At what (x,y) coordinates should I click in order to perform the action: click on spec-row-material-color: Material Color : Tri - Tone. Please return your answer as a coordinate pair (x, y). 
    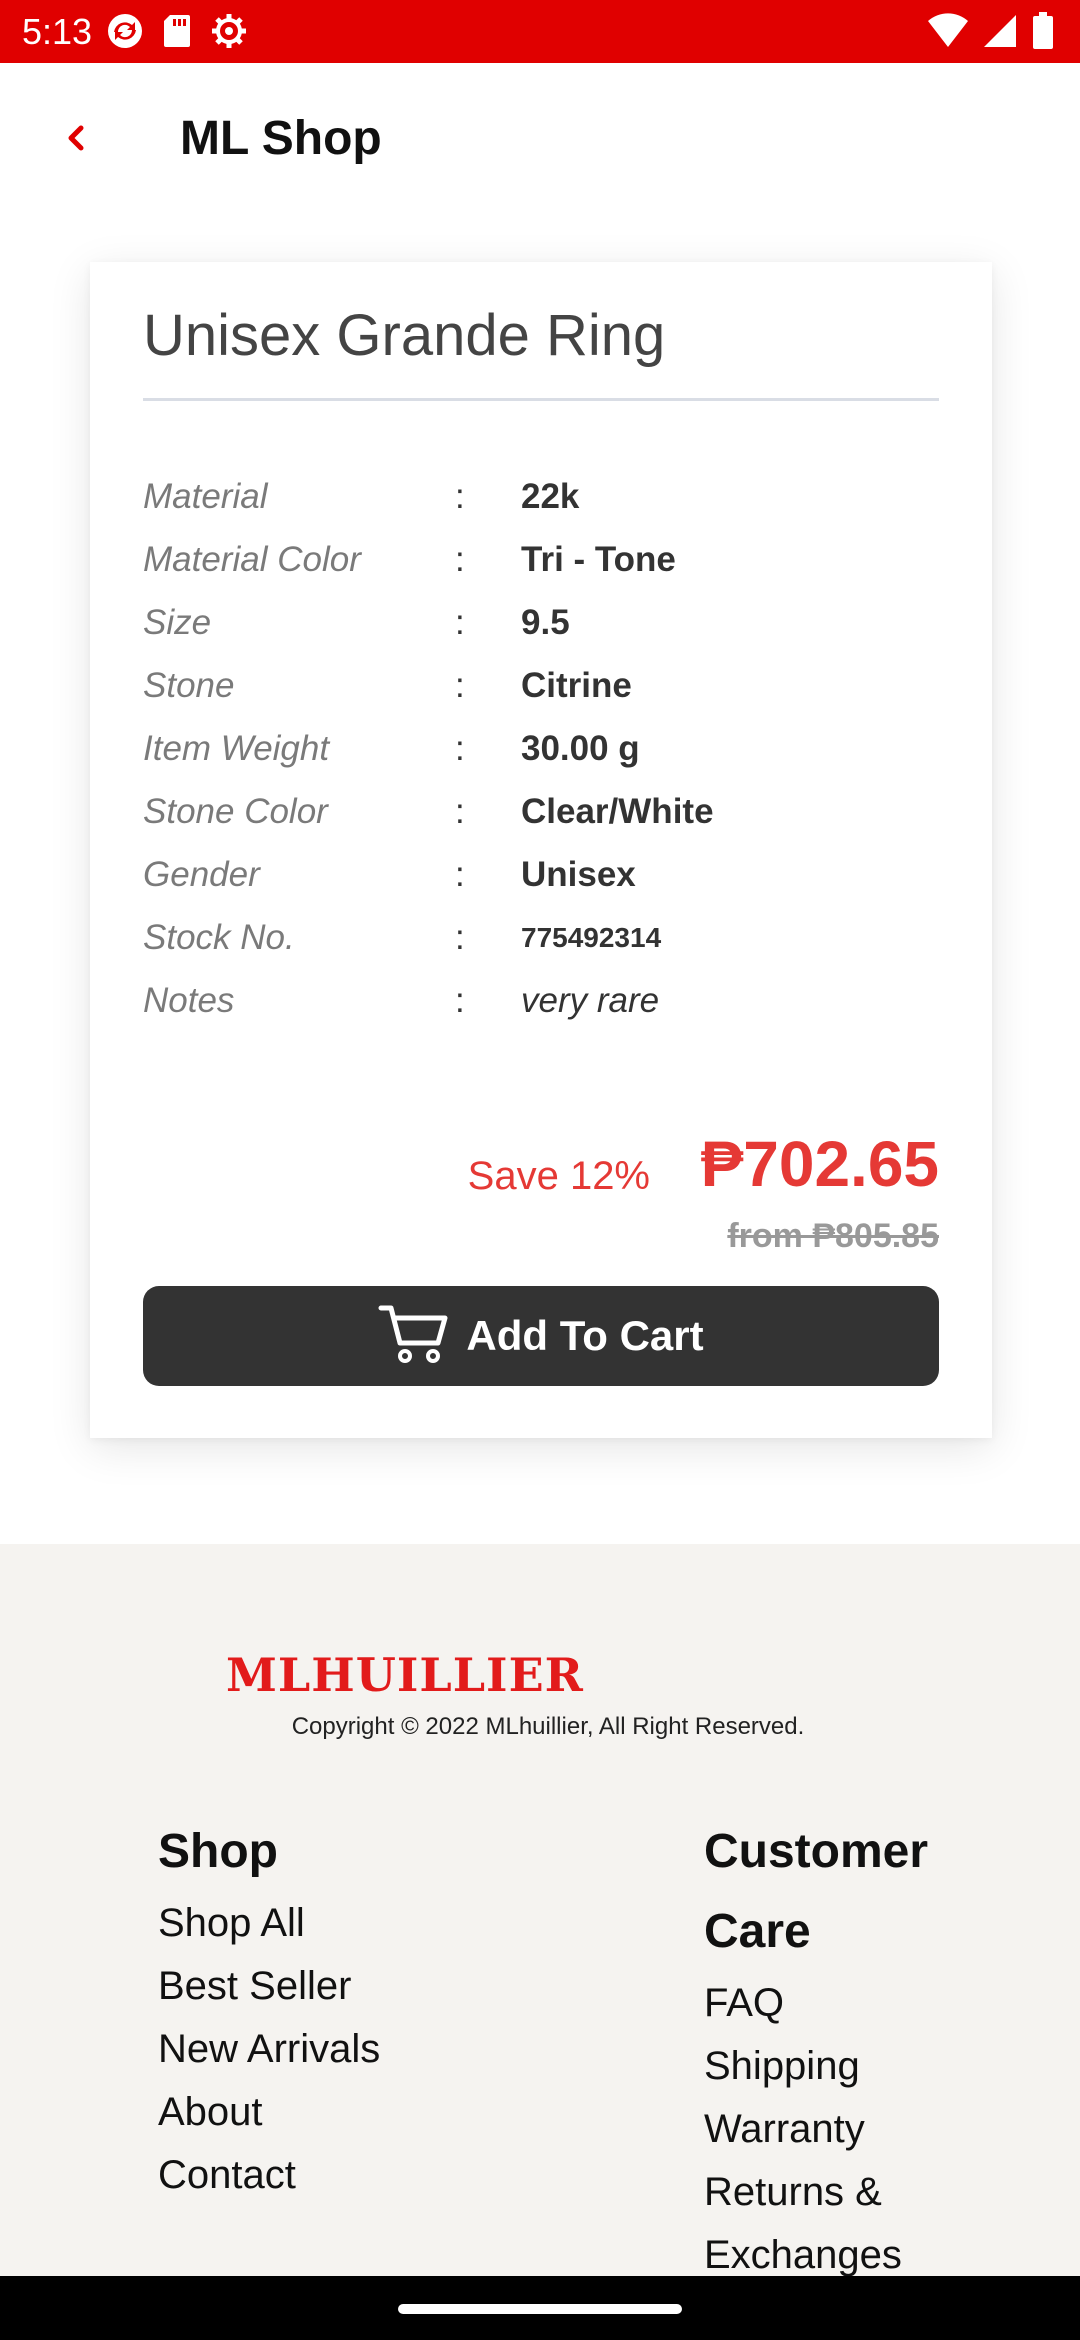
    Looking at the image, I should click on (541, 559).